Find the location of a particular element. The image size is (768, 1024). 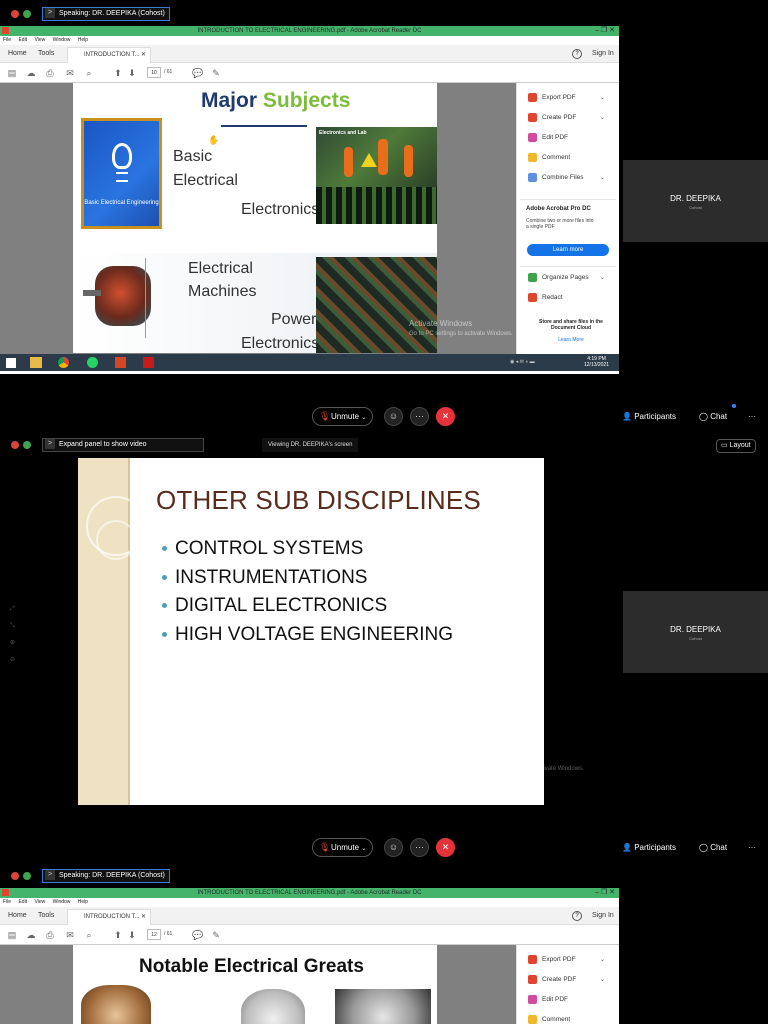

tool-edit-pdf: Edit PDF is located at coordinates (548, 138).